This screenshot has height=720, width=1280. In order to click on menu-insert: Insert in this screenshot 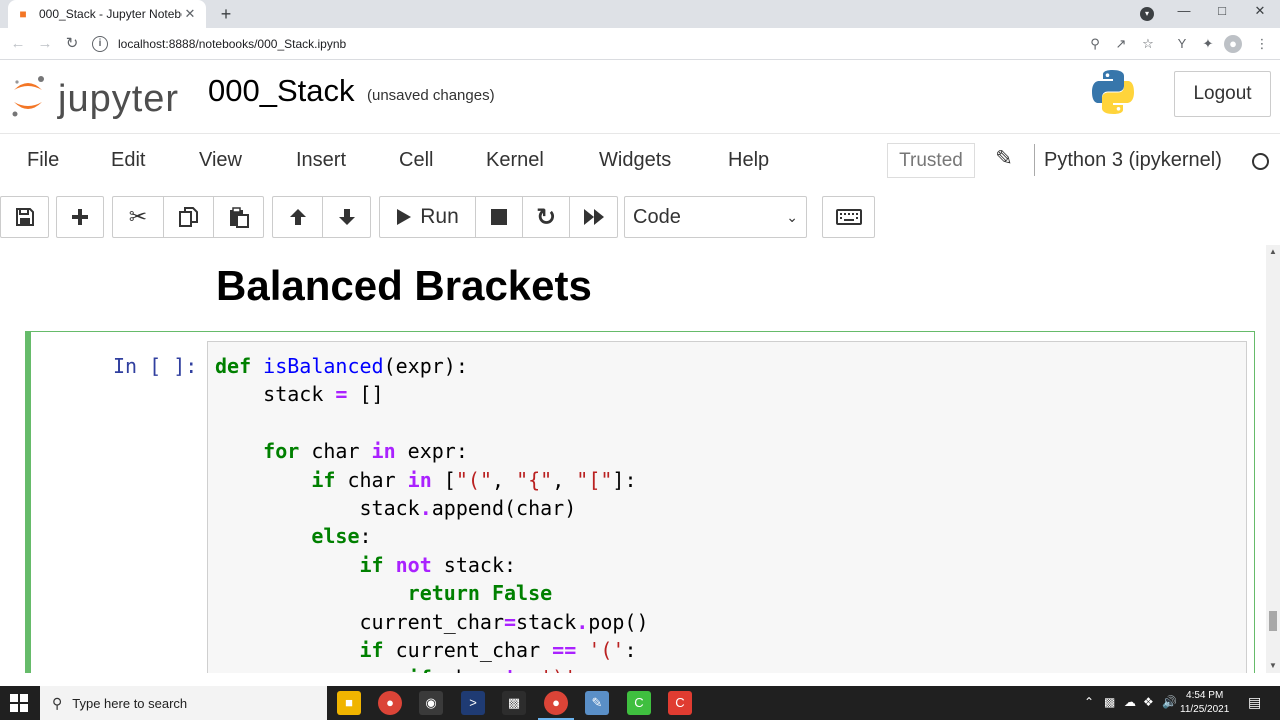, I will do `click(321, 160)`.